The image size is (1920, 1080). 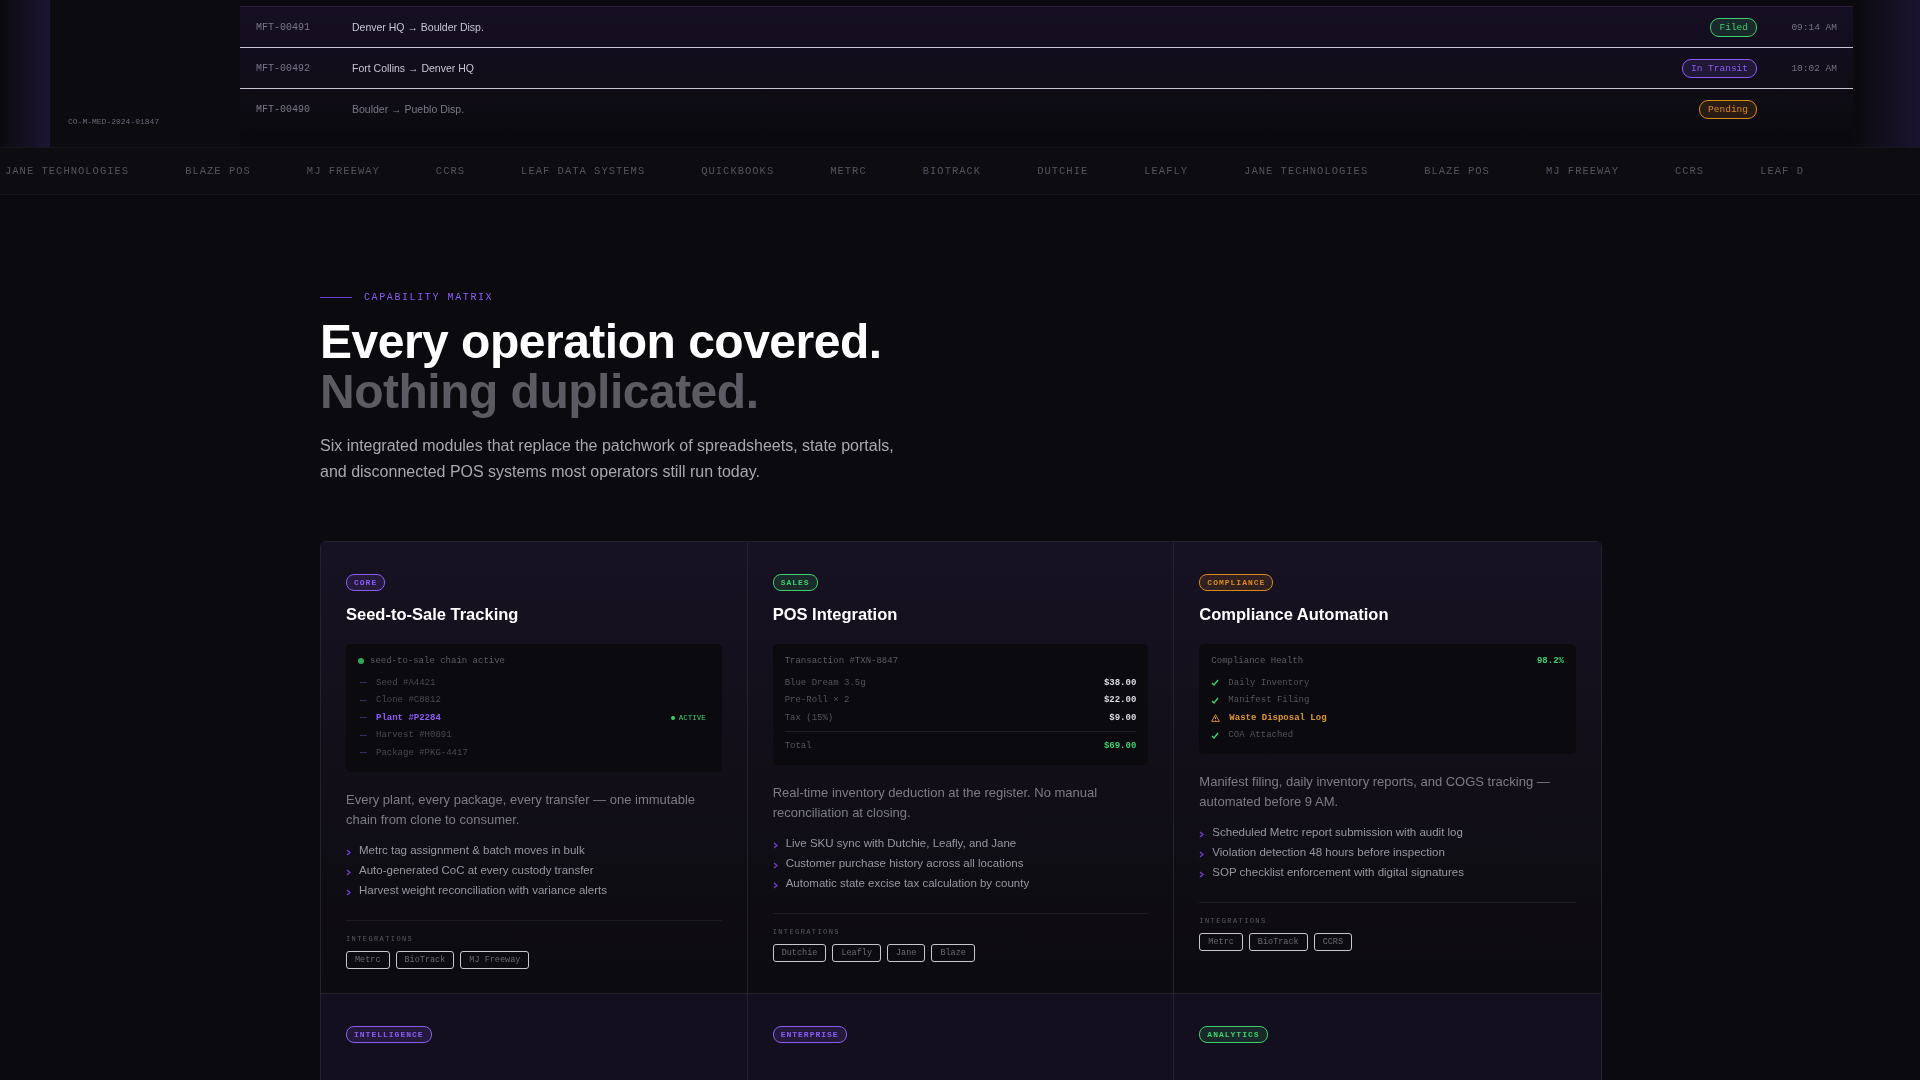 What do you see at coordinates (1813, 27) in the screenshot?
I see `manifest-time: 09:14 AM` at bounding box center [1813, 27].